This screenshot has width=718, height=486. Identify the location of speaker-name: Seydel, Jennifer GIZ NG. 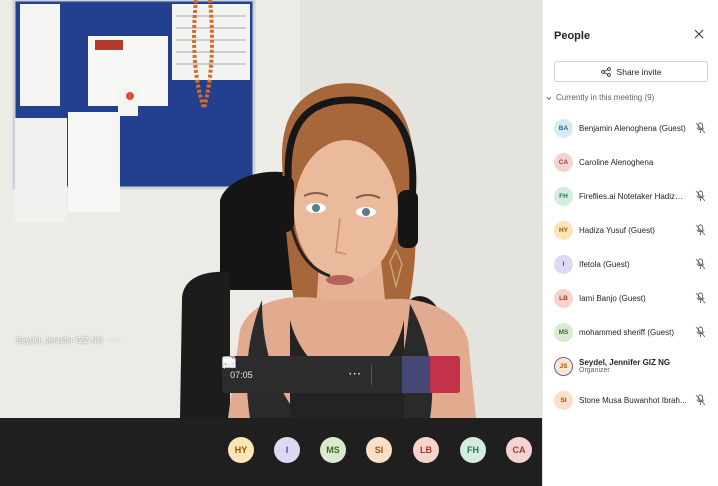
(60, 340).